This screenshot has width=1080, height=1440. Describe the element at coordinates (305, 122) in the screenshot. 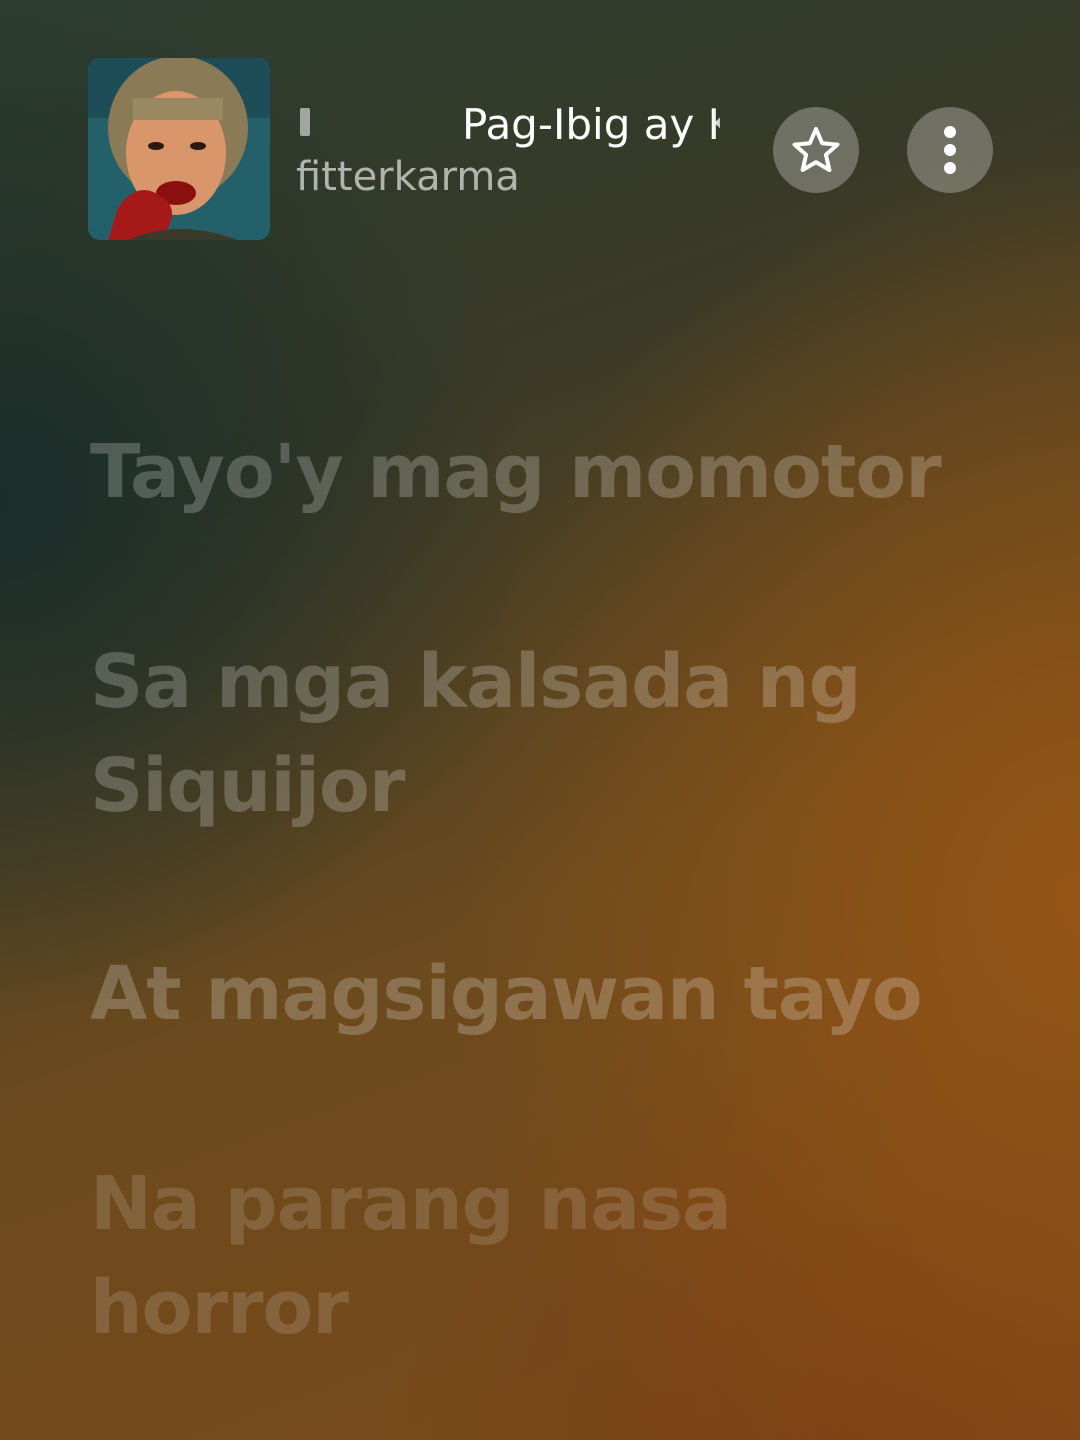

I see `marquee-fade-edge` at that location.